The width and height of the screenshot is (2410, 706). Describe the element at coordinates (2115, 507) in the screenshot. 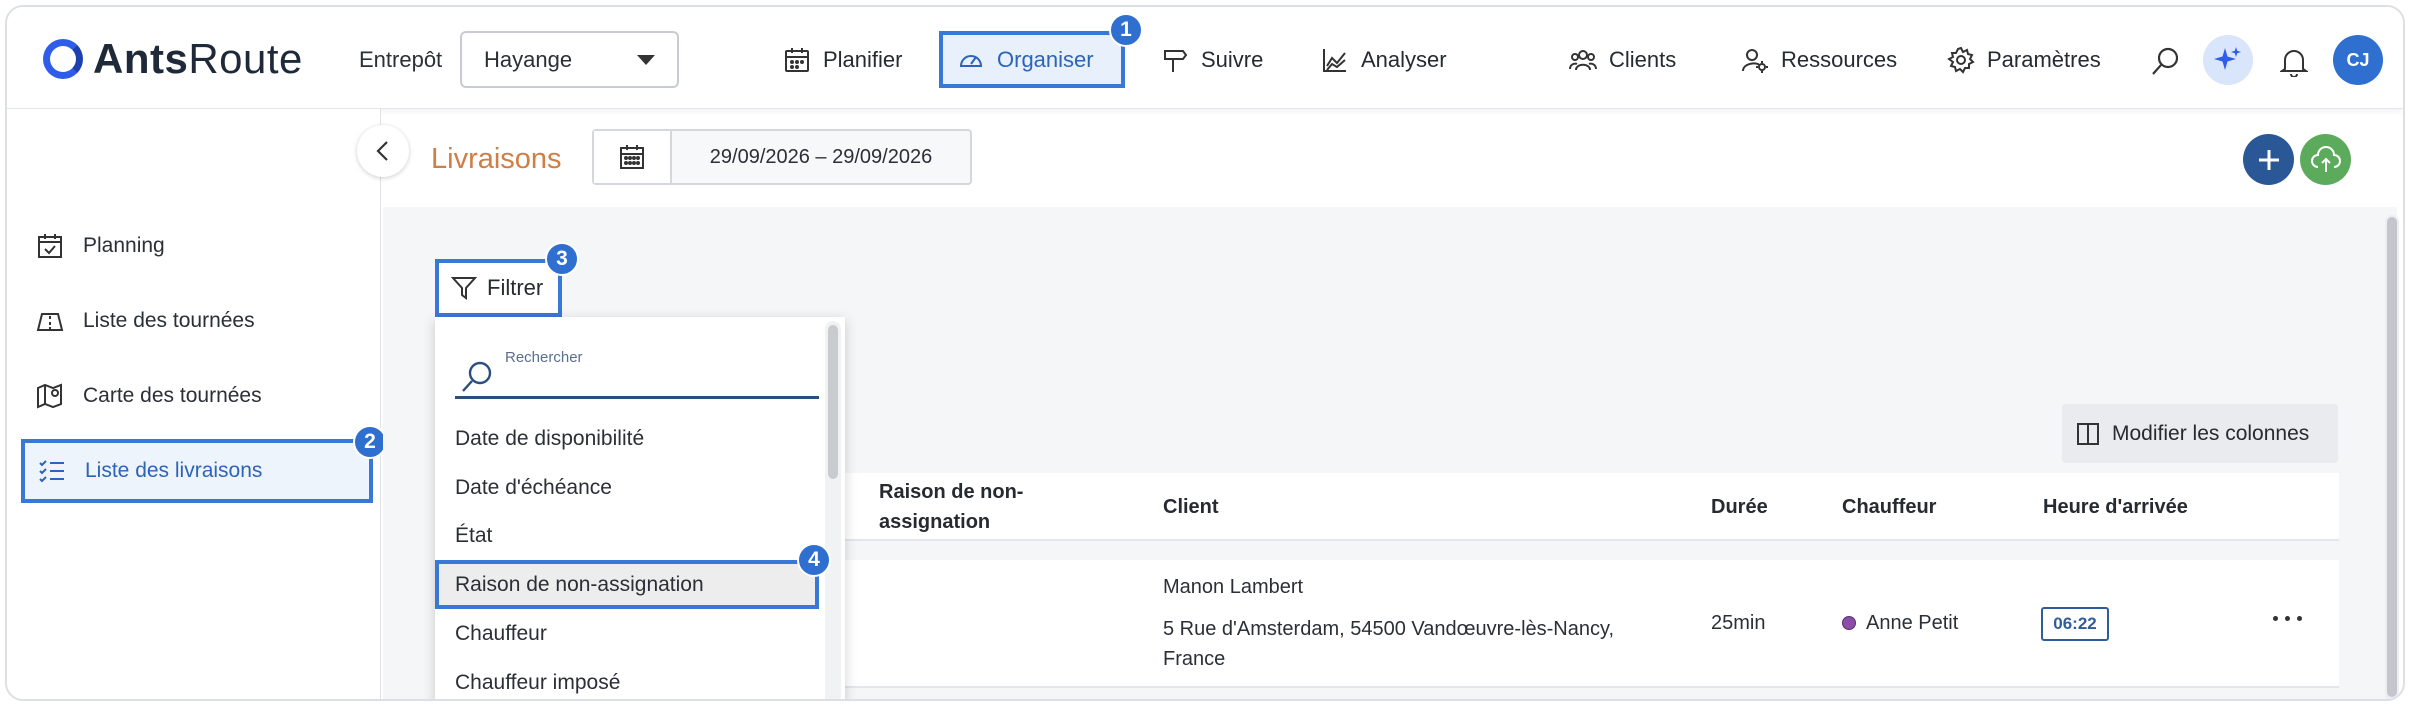

I see `column-header-arrival: Heure d'arrivée` at that location.